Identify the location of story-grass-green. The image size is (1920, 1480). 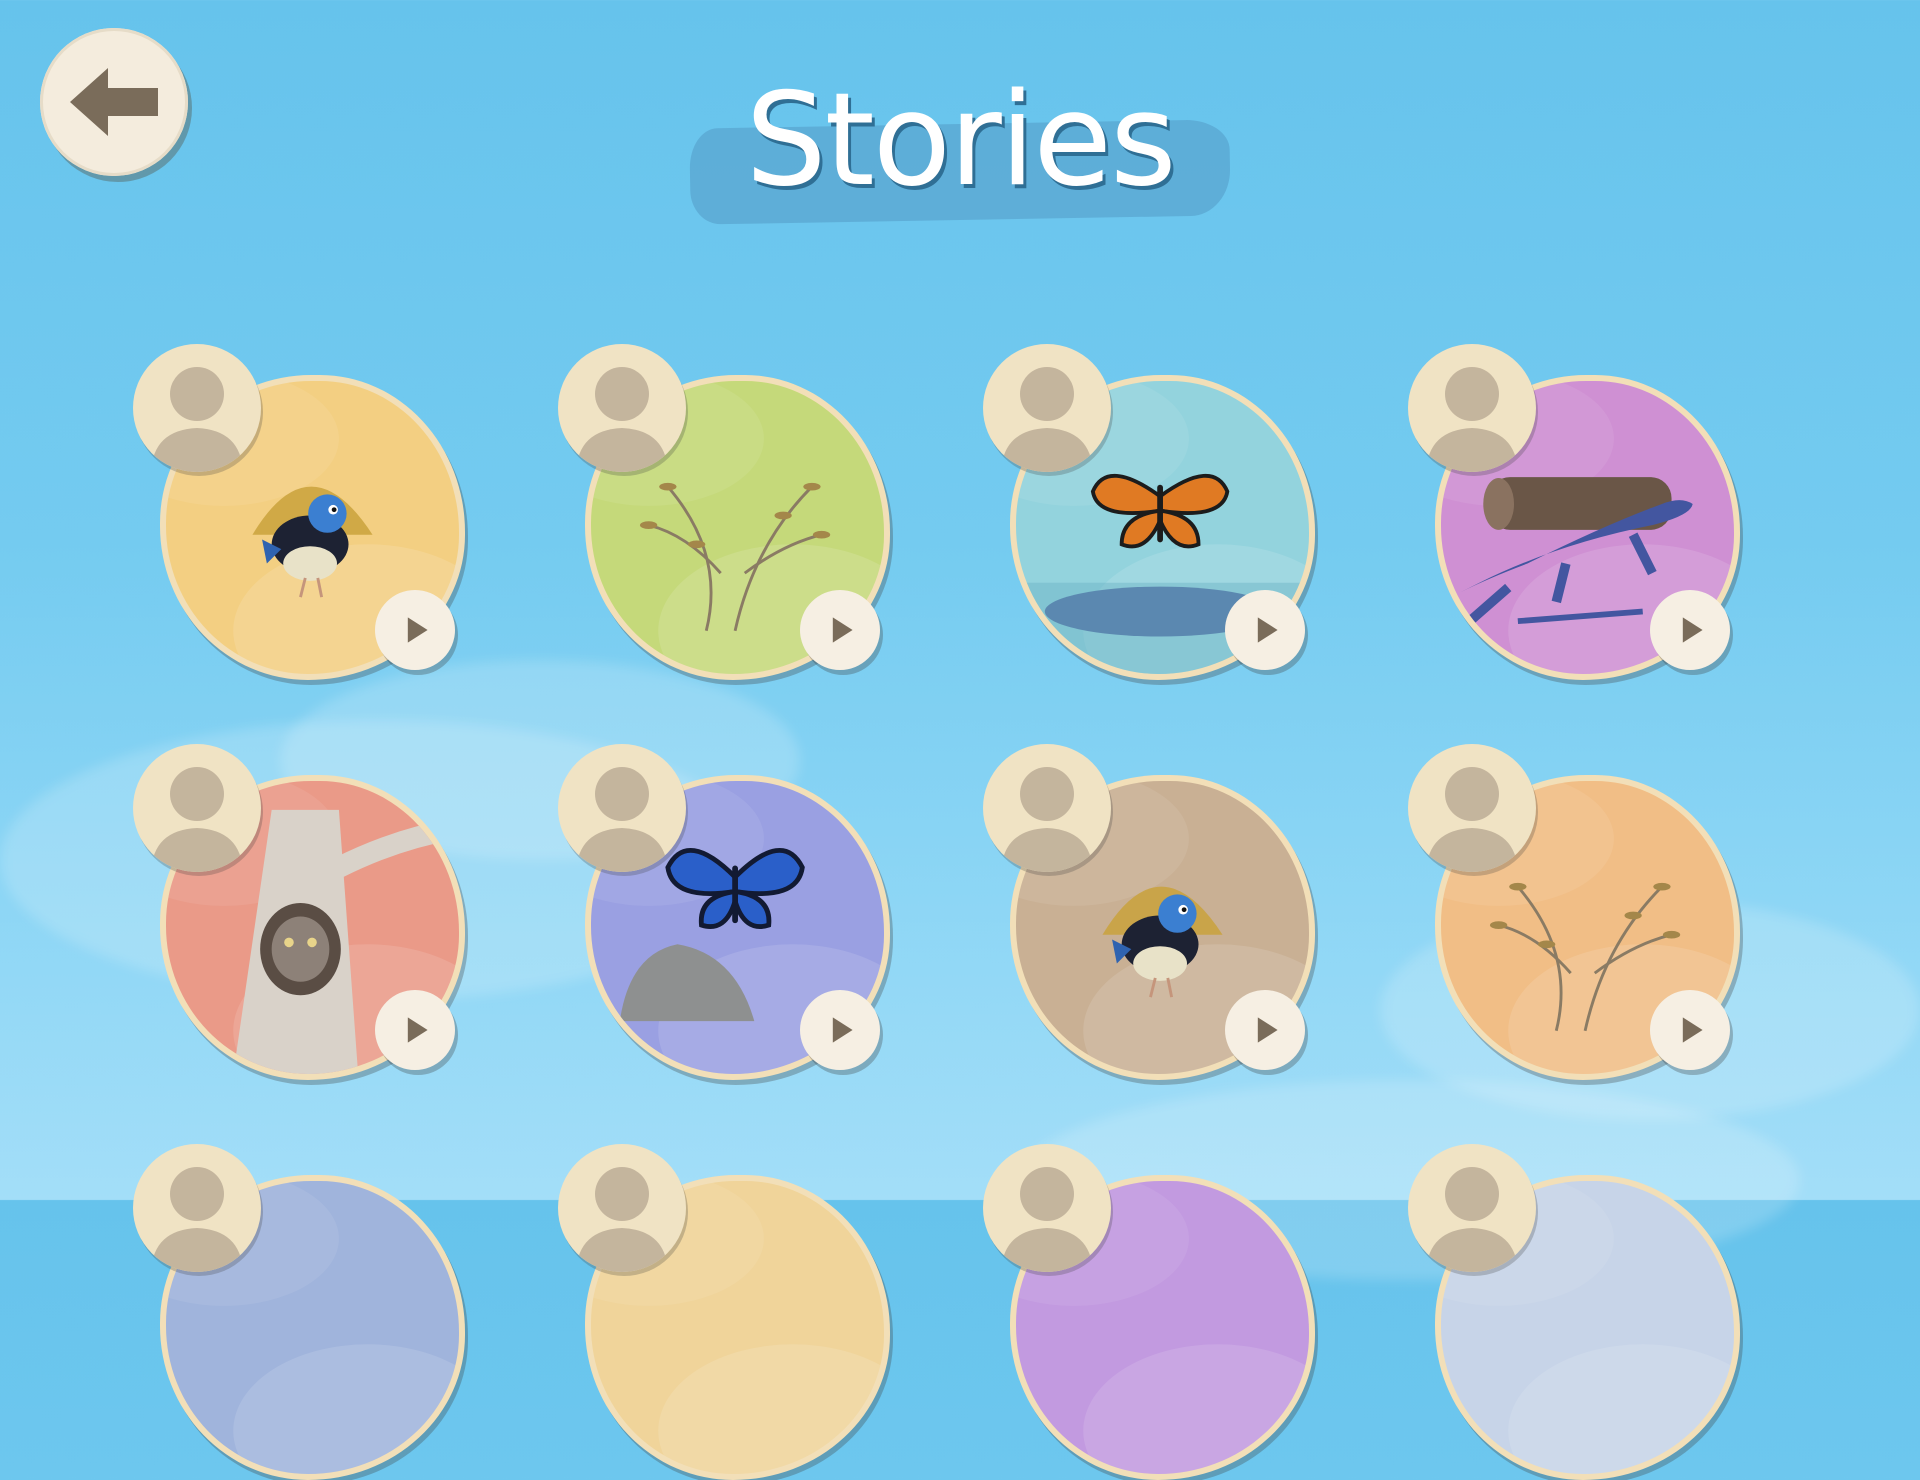
(724, 512).